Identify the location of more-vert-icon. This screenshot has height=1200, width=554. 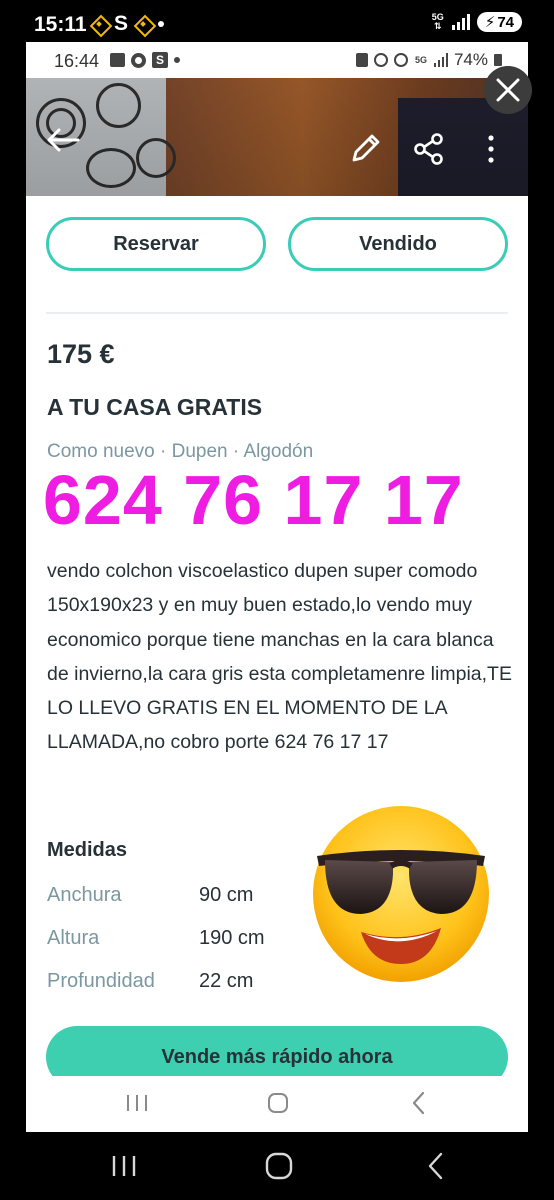
(491, 149).